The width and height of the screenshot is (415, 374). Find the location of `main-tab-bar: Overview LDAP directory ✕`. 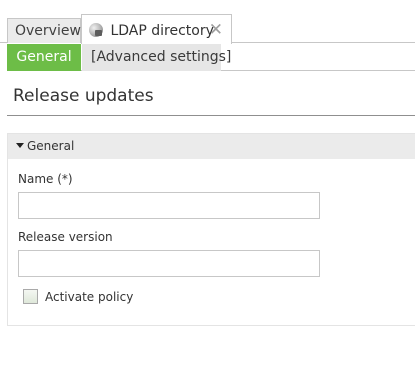

main-tab-bar: Overview LDAP directory ✕ is located at coordinates (207, 29).